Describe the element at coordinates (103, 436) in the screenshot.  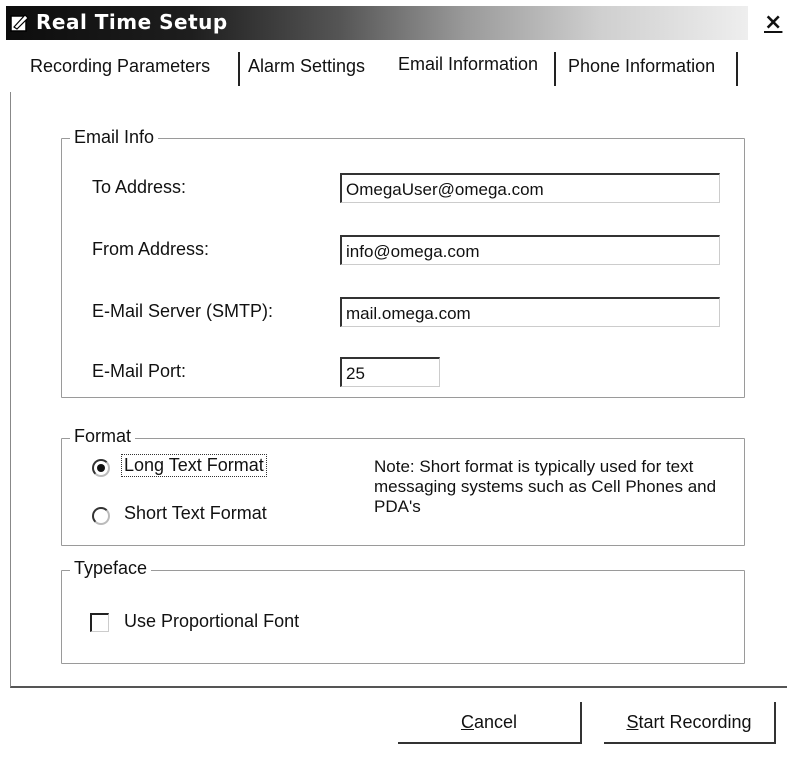
I see `format-group-label: Format` at that location.